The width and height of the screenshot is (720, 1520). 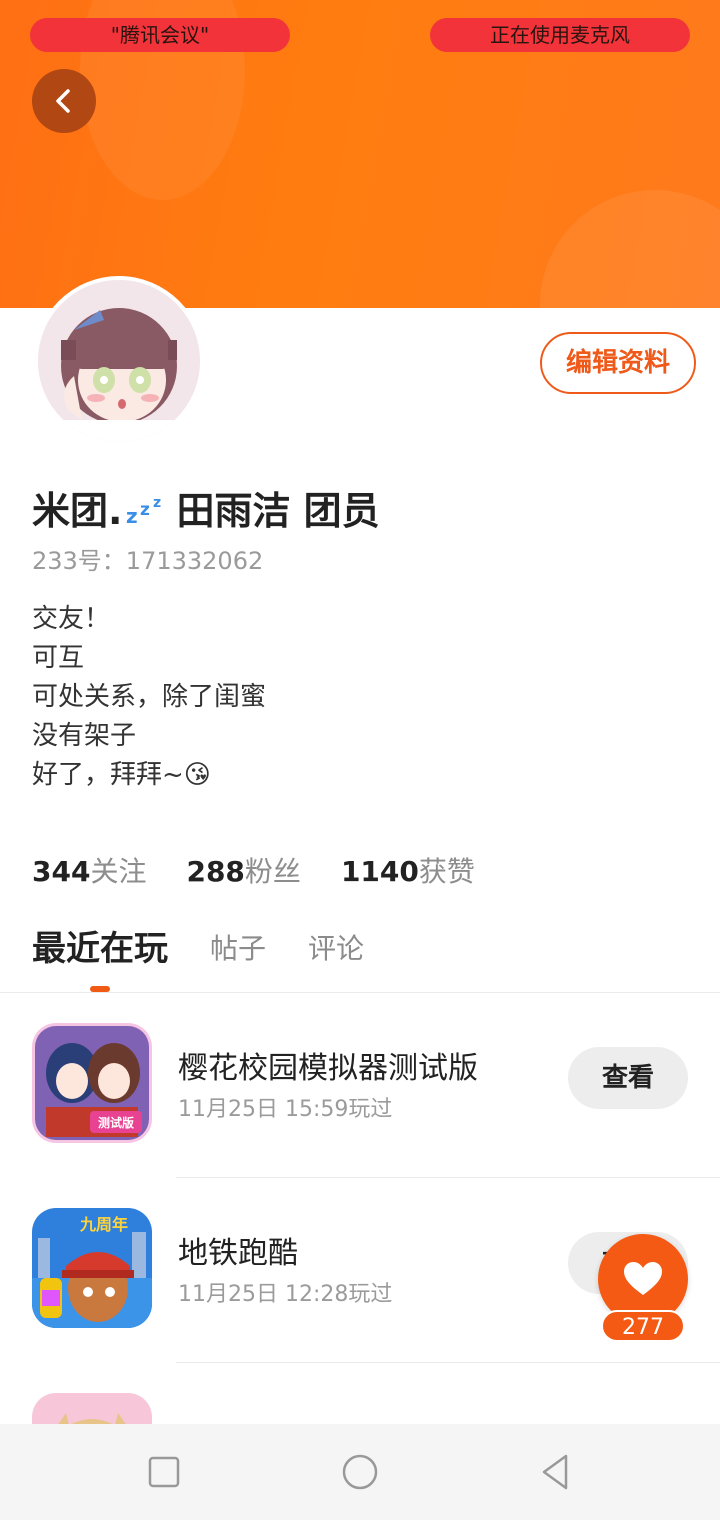 What do you see at coordinates (103, 1224) in the screenshot?
I see `svg-text: 九周年` at bounding box center [103, 1224].